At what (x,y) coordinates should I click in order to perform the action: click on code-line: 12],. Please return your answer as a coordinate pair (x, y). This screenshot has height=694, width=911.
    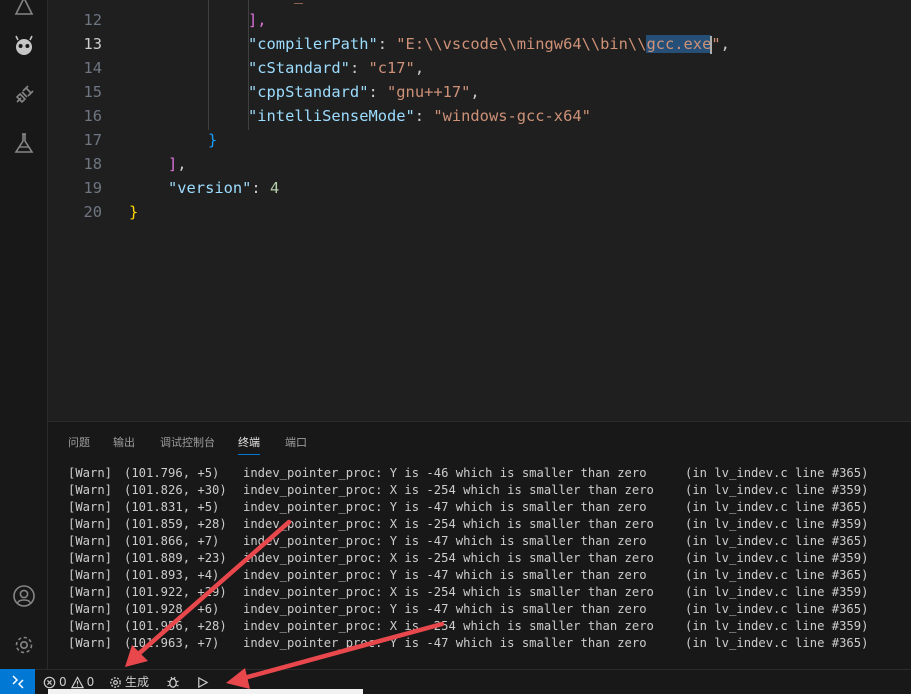
    Looking at the image, I should click on (479, 20).